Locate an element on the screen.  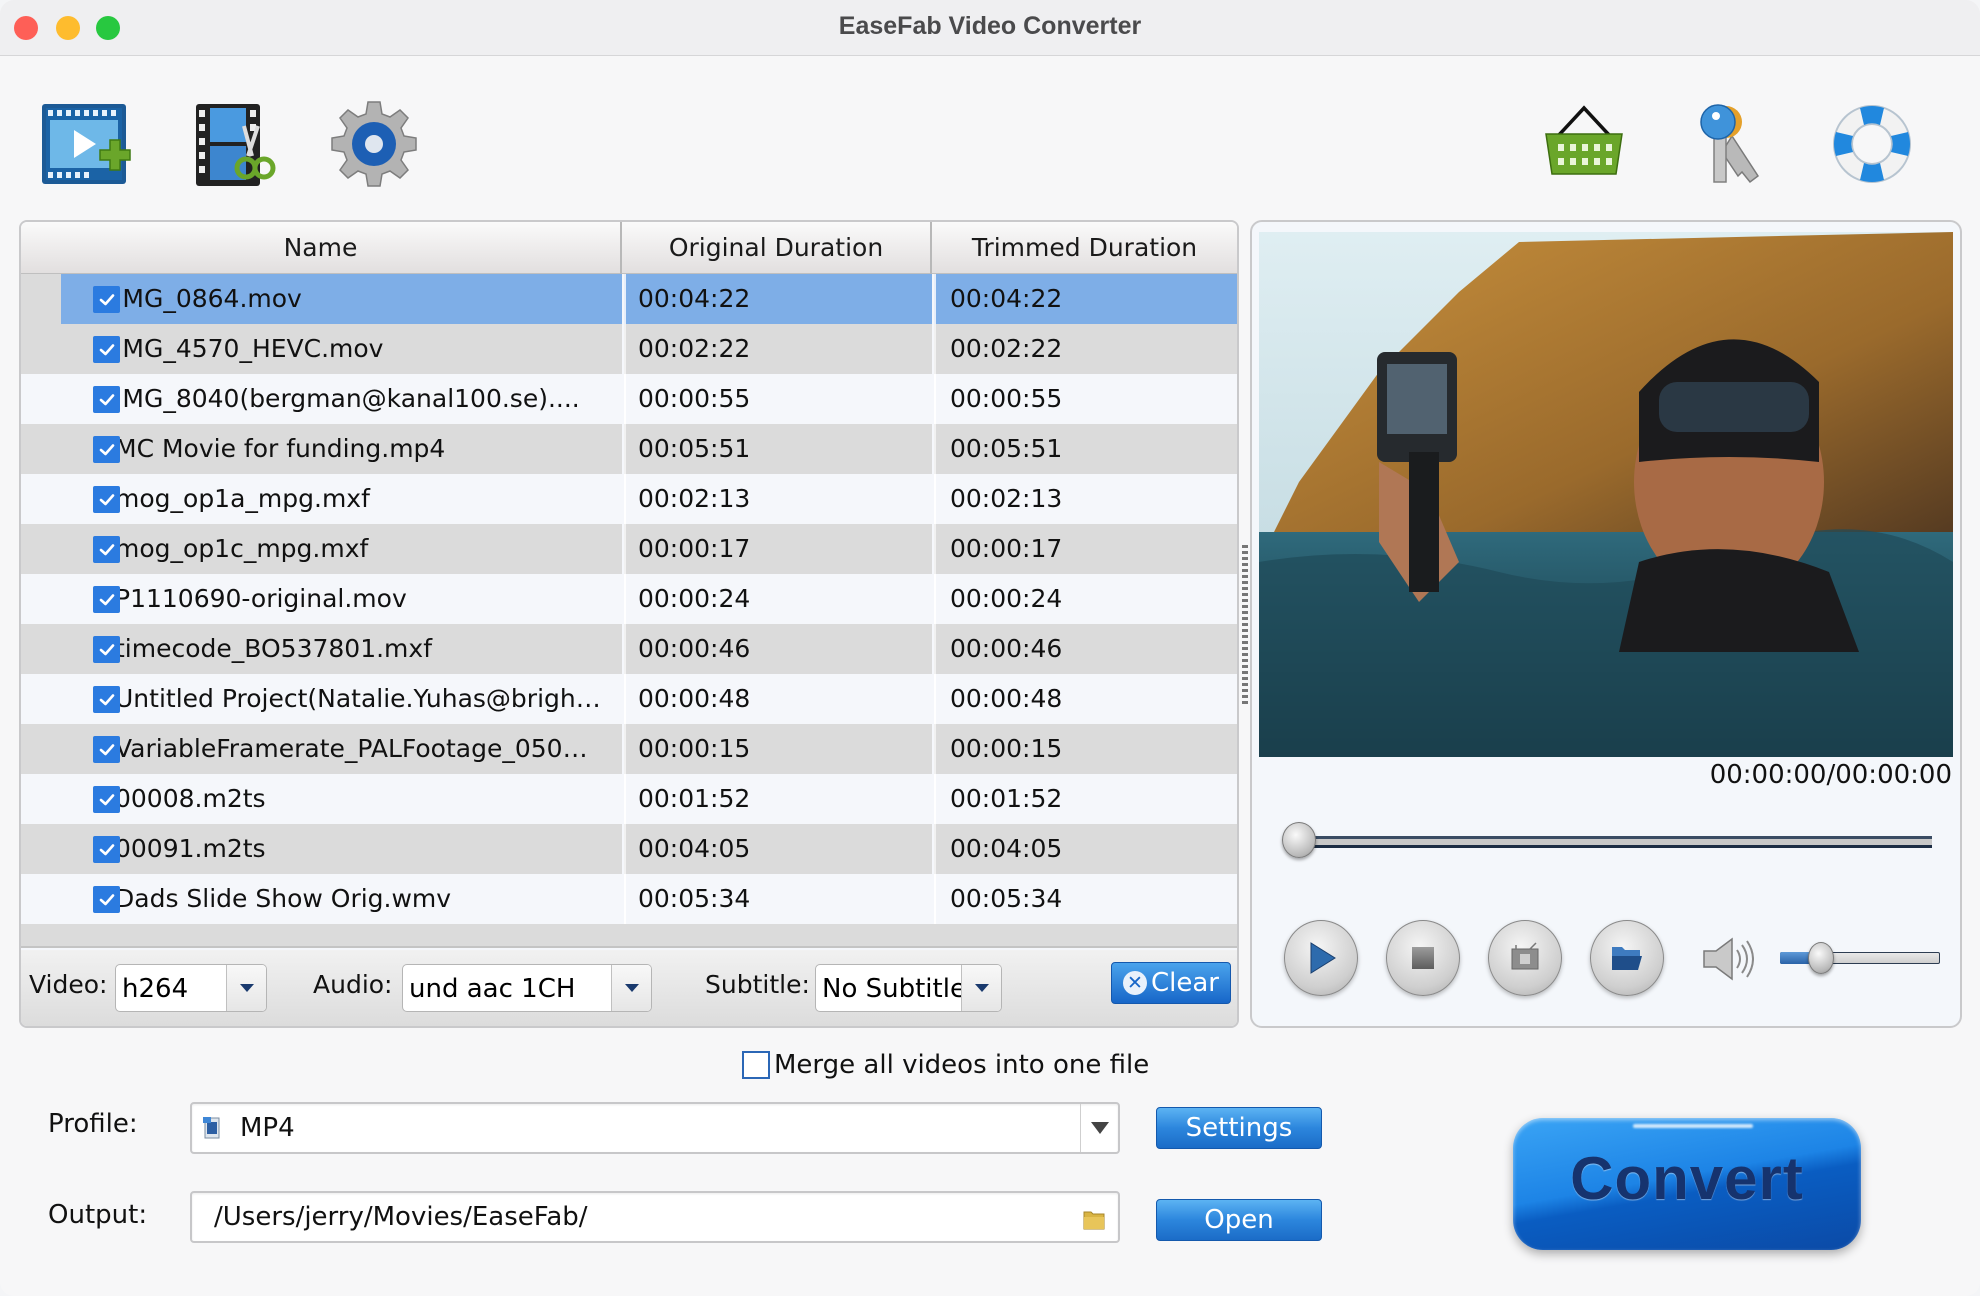
seek-thumb is located at coordinates (1299, 840).